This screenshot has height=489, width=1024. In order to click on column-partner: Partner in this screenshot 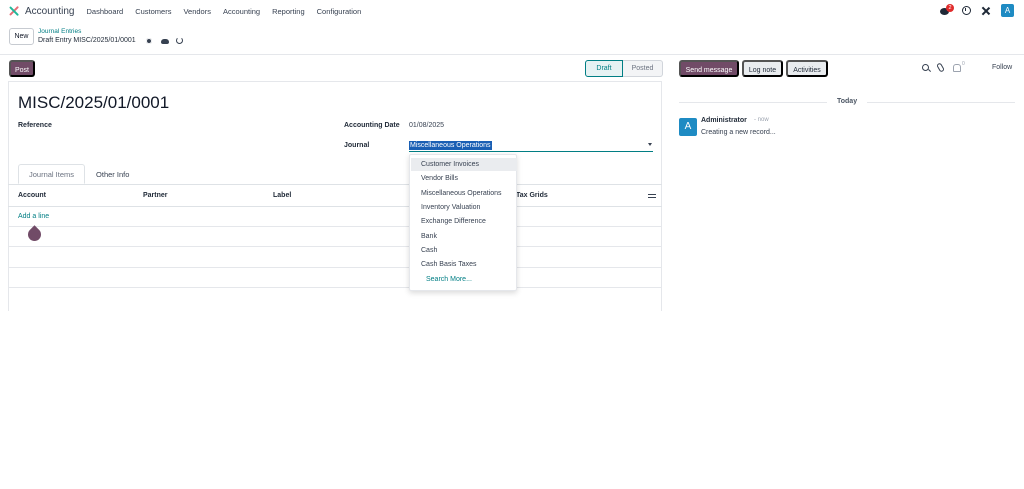, I will do `click(155, 195)`.